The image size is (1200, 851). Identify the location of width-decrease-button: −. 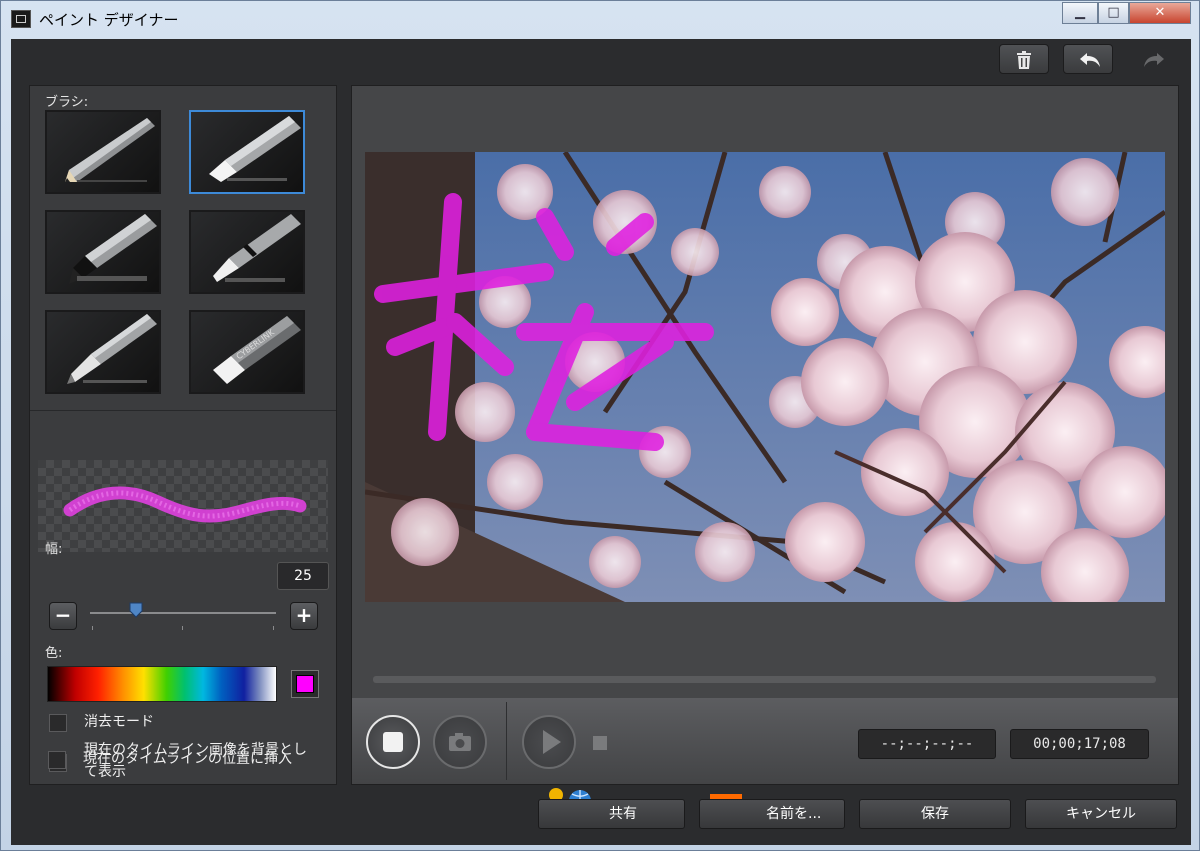
(63, 616).